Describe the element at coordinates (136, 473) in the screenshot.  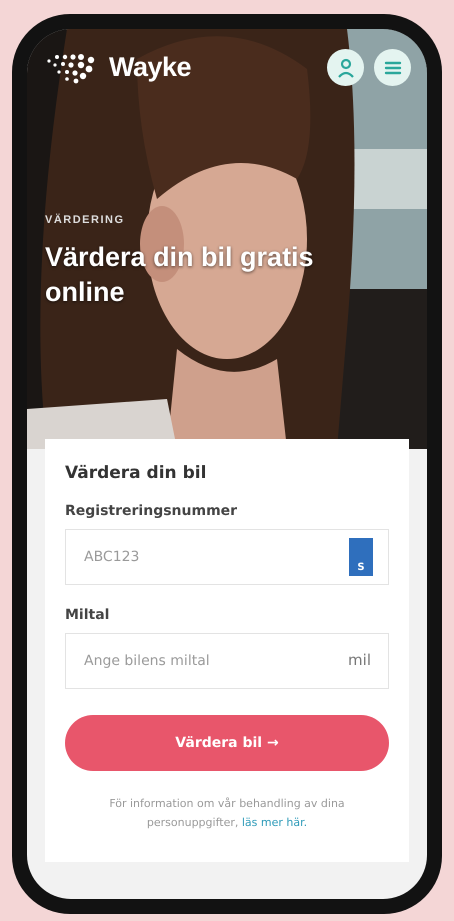
I see `form-title: Värdera din bil` at that location.